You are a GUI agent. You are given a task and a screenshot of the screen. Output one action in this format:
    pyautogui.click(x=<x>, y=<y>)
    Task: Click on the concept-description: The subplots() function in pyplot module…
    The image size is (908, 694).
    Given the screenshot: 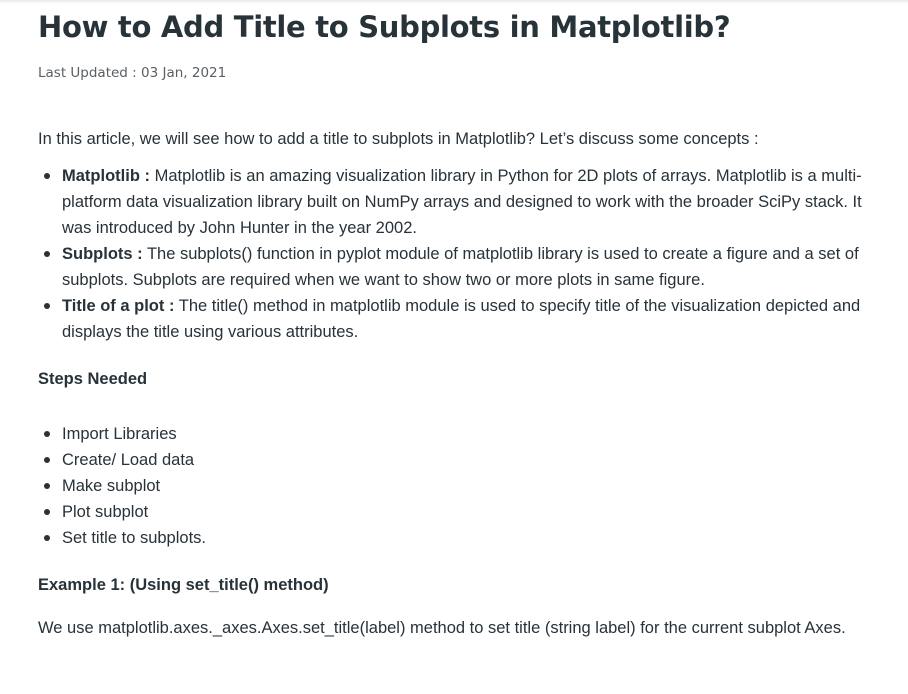 What is the action you would take?
    pyautogui.click(x=460, y=267)
    